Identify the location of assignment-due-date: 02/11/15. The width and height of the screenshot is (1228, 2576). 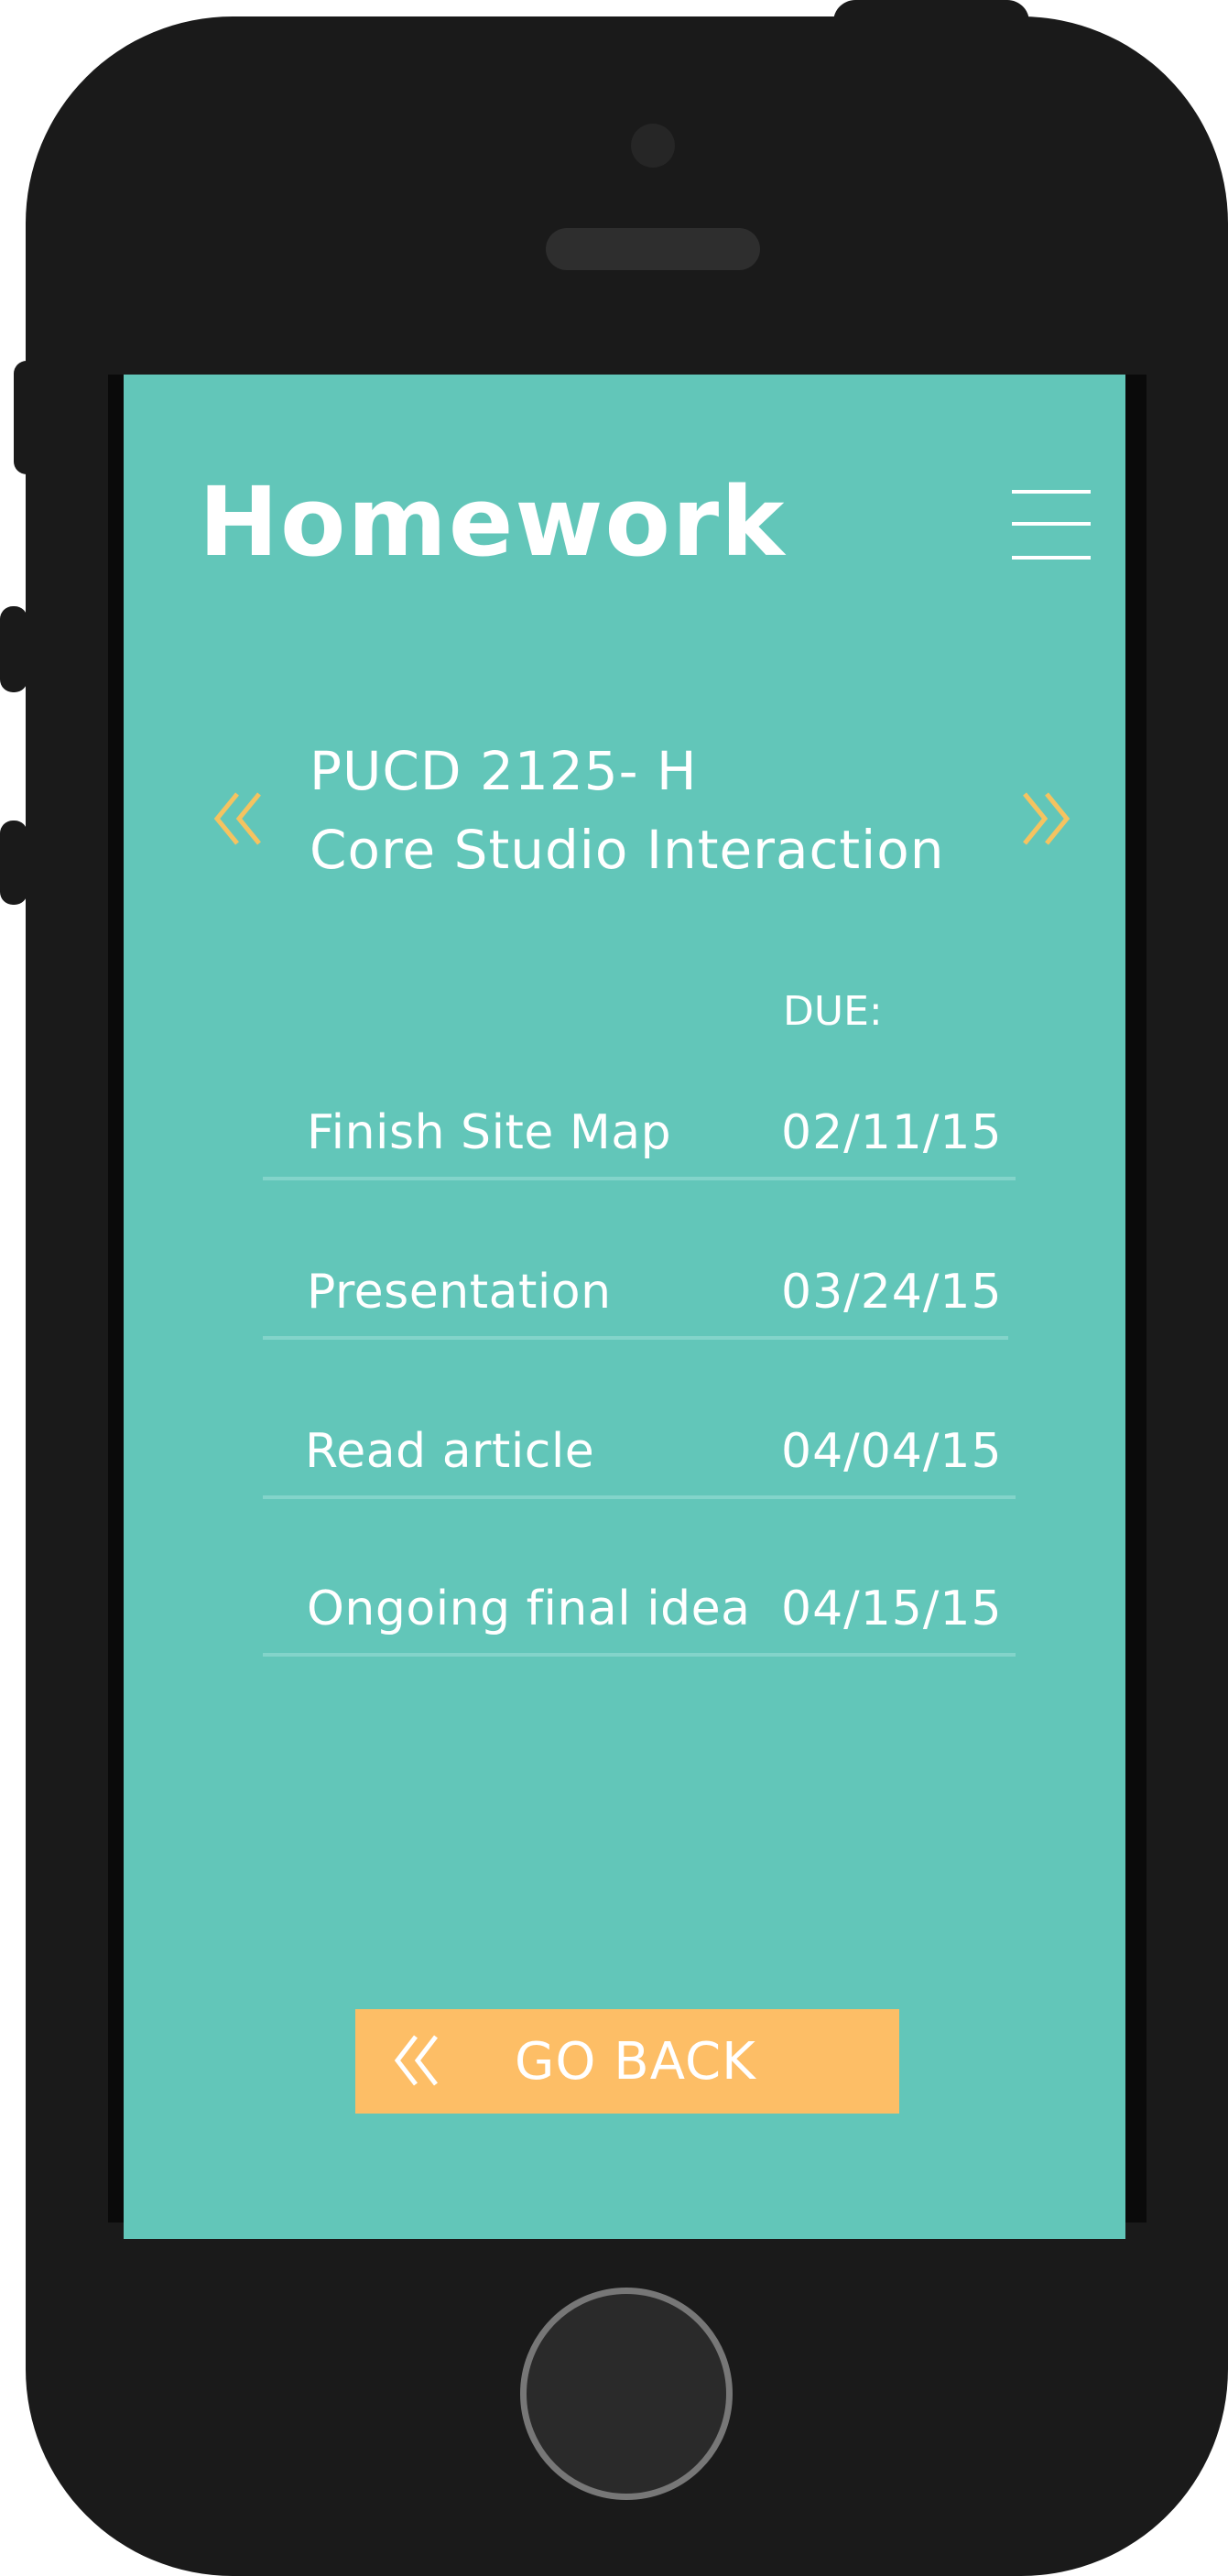
(892, 1132).